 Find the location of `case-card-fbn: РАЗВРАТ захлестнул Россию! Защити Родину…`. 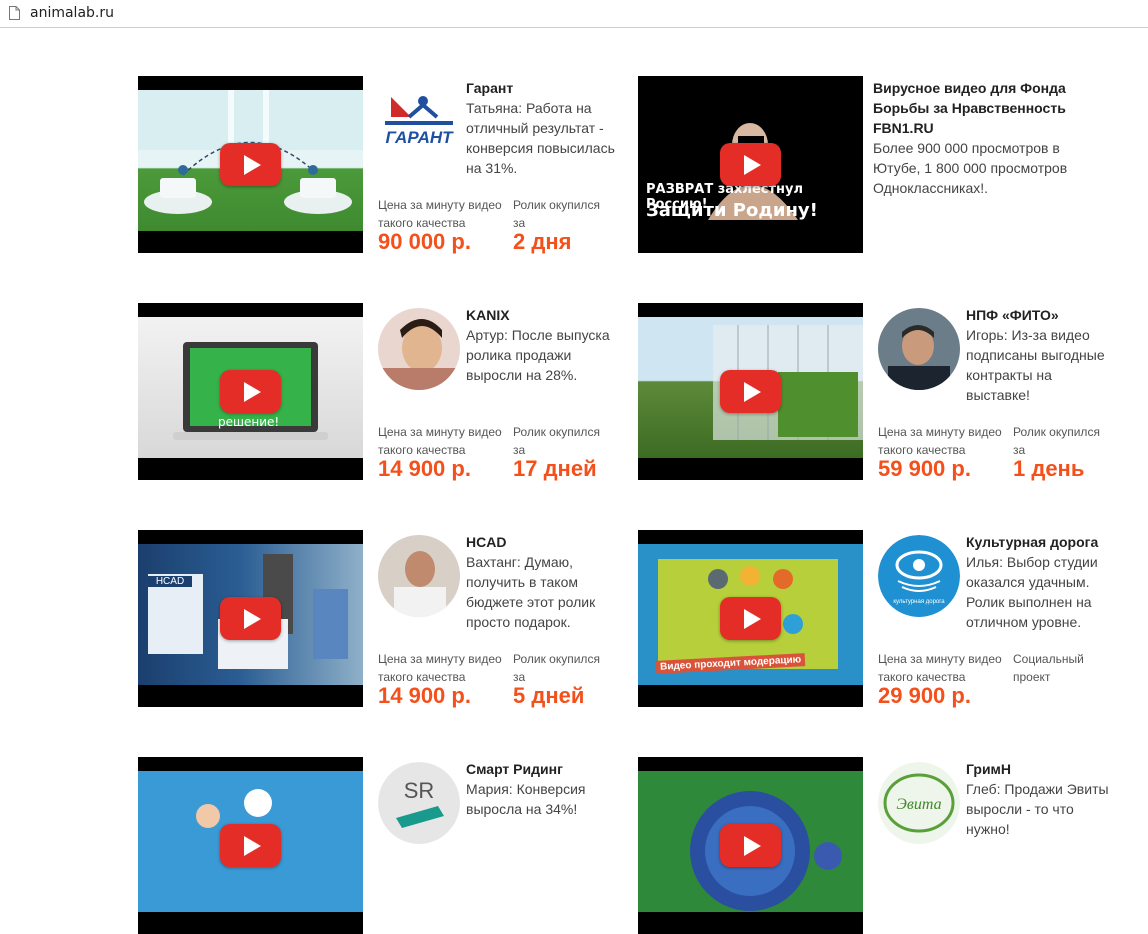

case-card-fbn: РАЗВРАТ захлестнул Россию! Защити Родину… is located at coordinates (878, 164).